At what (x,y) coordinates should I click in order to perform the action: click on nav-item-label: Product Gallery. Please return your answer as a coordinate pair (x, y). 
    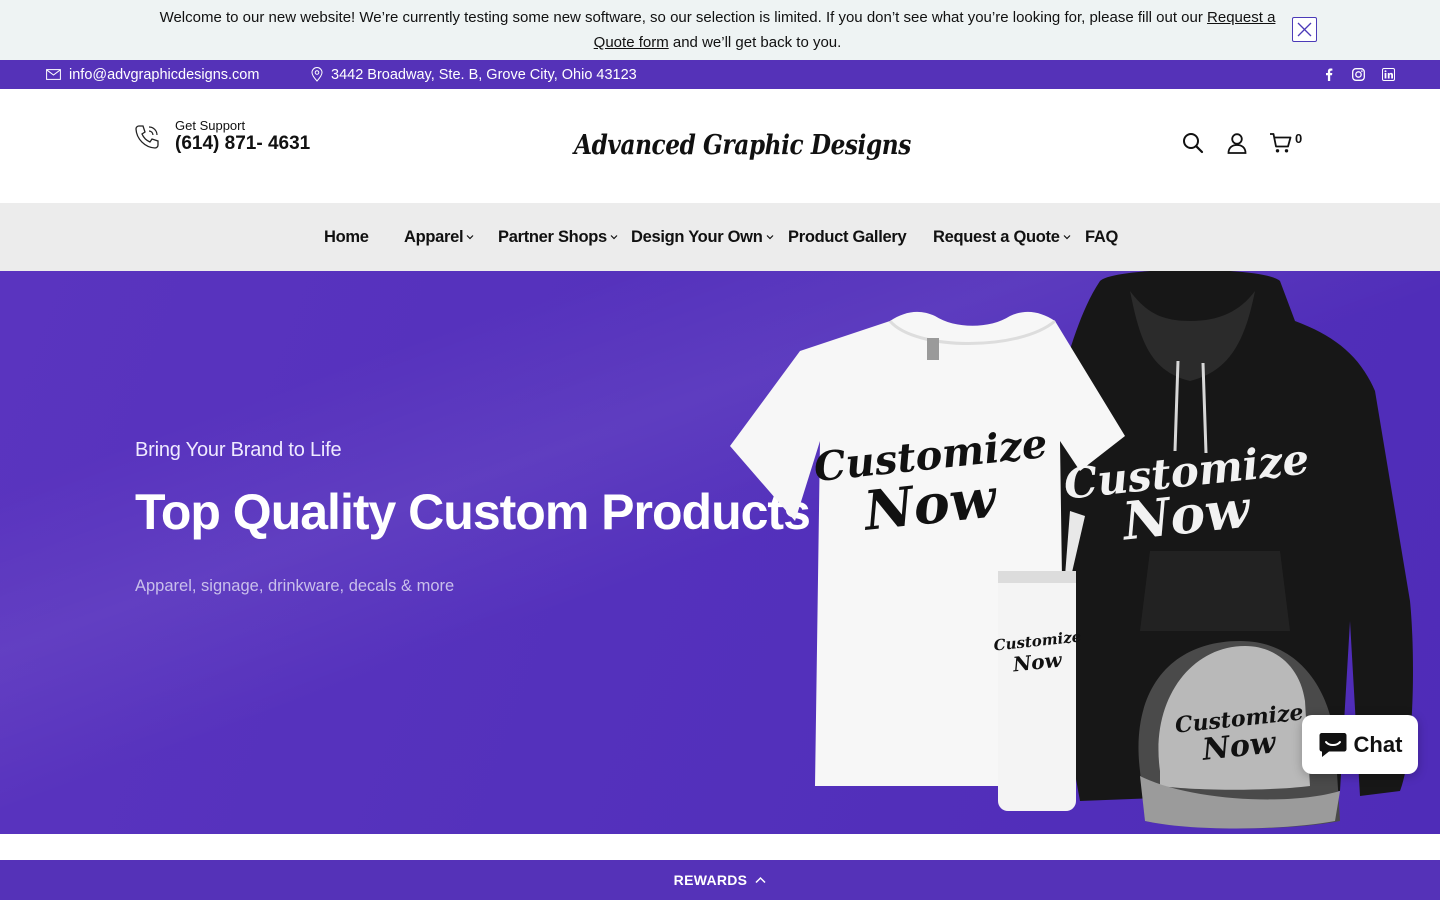
    Looking at the image, I should click on (847, 236).